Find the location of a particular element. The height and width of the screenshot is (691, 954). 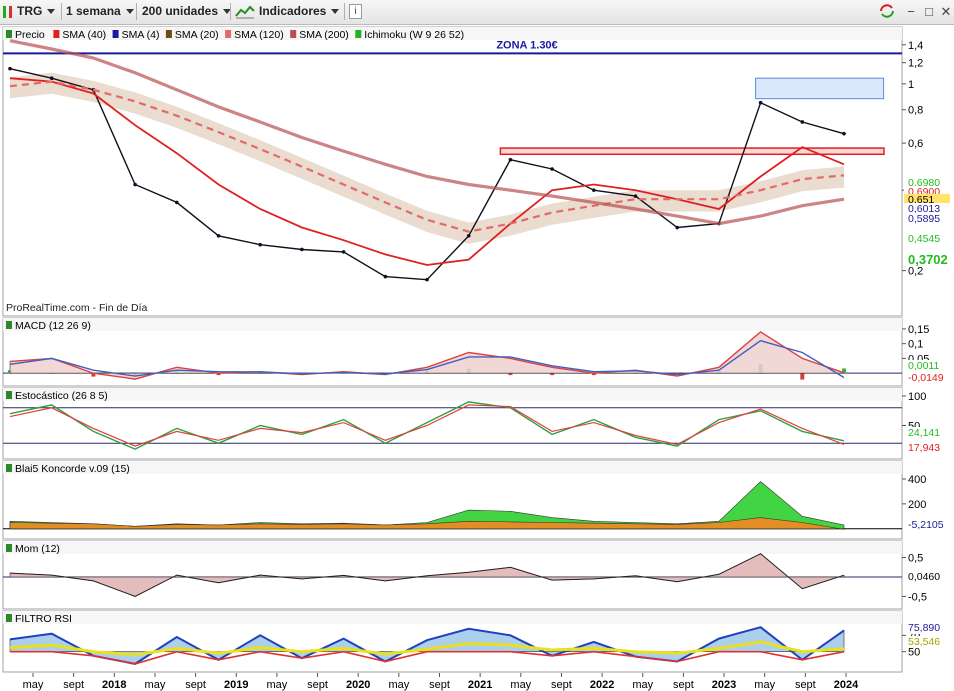

resistance-zone is located at coordinates (692, 151).